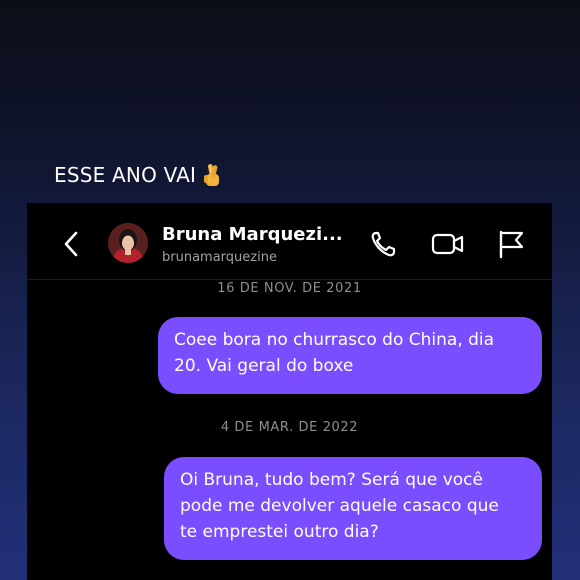 The height and width of the screenshot is (580, 580). Describe the element at coordinates (512, 244) in the screenshot. I see `flag-icon` at that location.